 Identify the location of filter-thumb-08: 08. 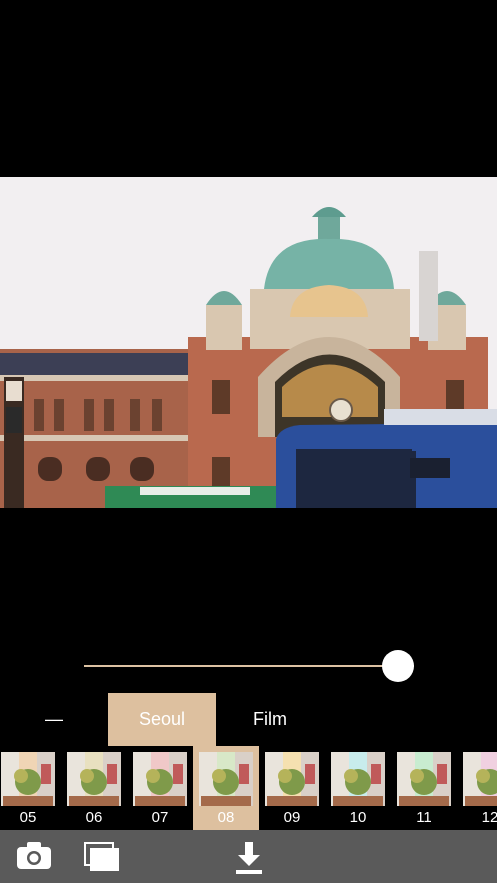
(226, 788).